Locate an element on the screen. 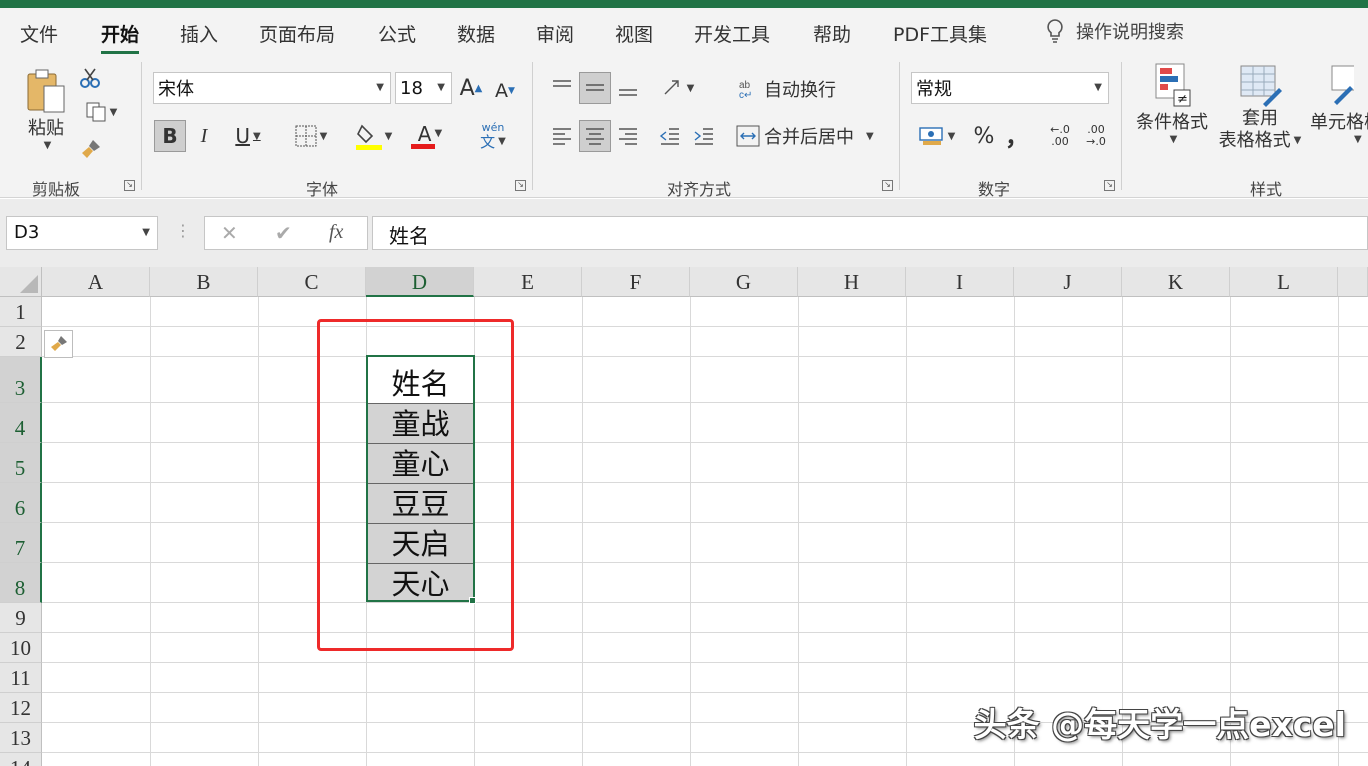 The width and height of the screenshot is (1368, 766). wrap-text-button: ab c↵ 自动换行 is located at coordinates (788, 89).